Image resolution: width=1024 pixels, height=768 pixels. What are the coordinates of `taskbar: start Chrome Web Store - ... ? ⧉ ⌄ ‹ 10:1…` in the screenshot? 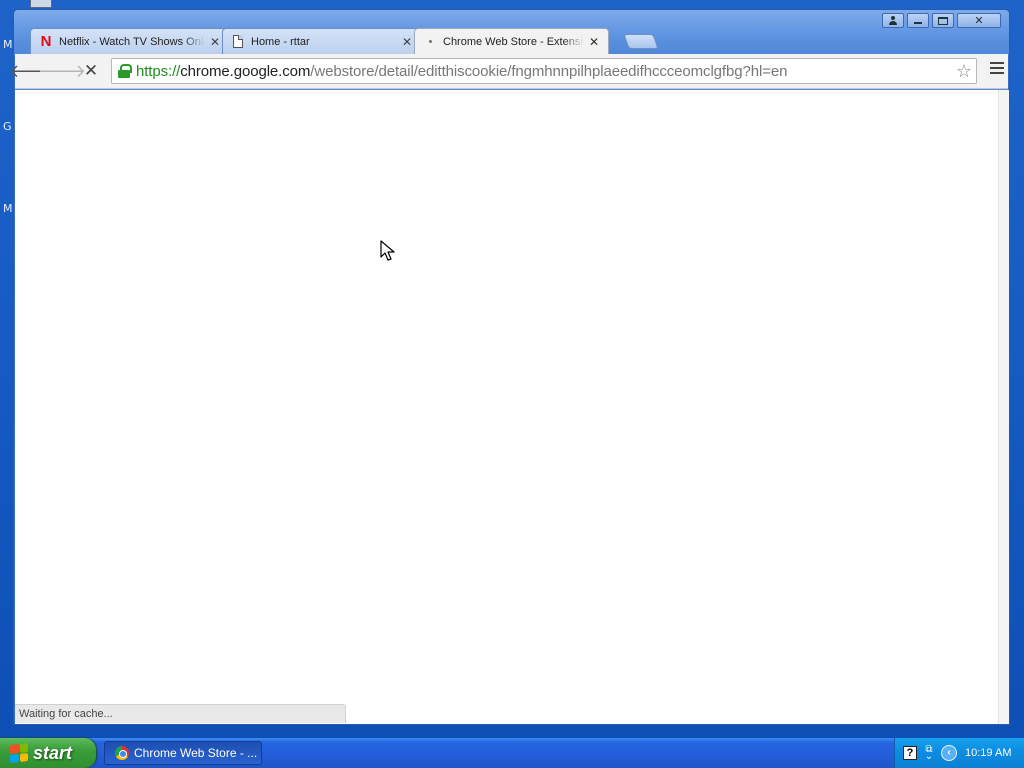 It's located at (512, 753).